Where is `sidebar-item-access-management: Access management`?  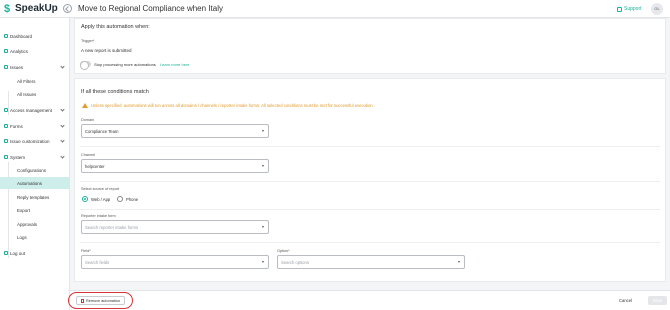 sidebar-item-access-management: Access management is located at coordinates (35, 110).